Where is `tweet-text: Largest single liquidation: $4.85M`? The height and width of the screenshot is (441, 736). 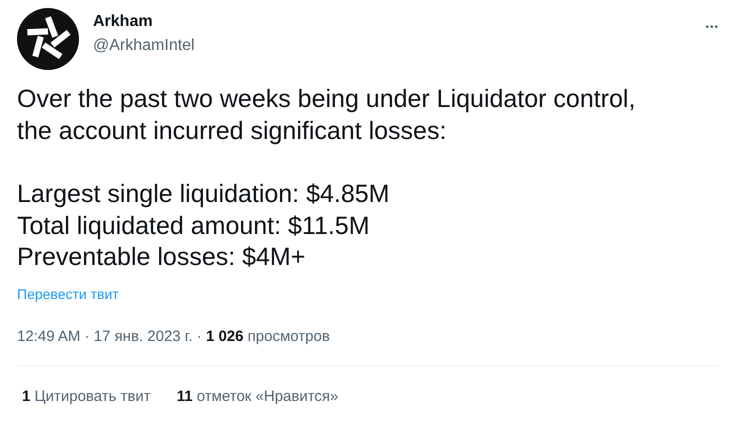
tweet-text: Largest single liquidation: $4.85M is located at coordinates (203, 194).